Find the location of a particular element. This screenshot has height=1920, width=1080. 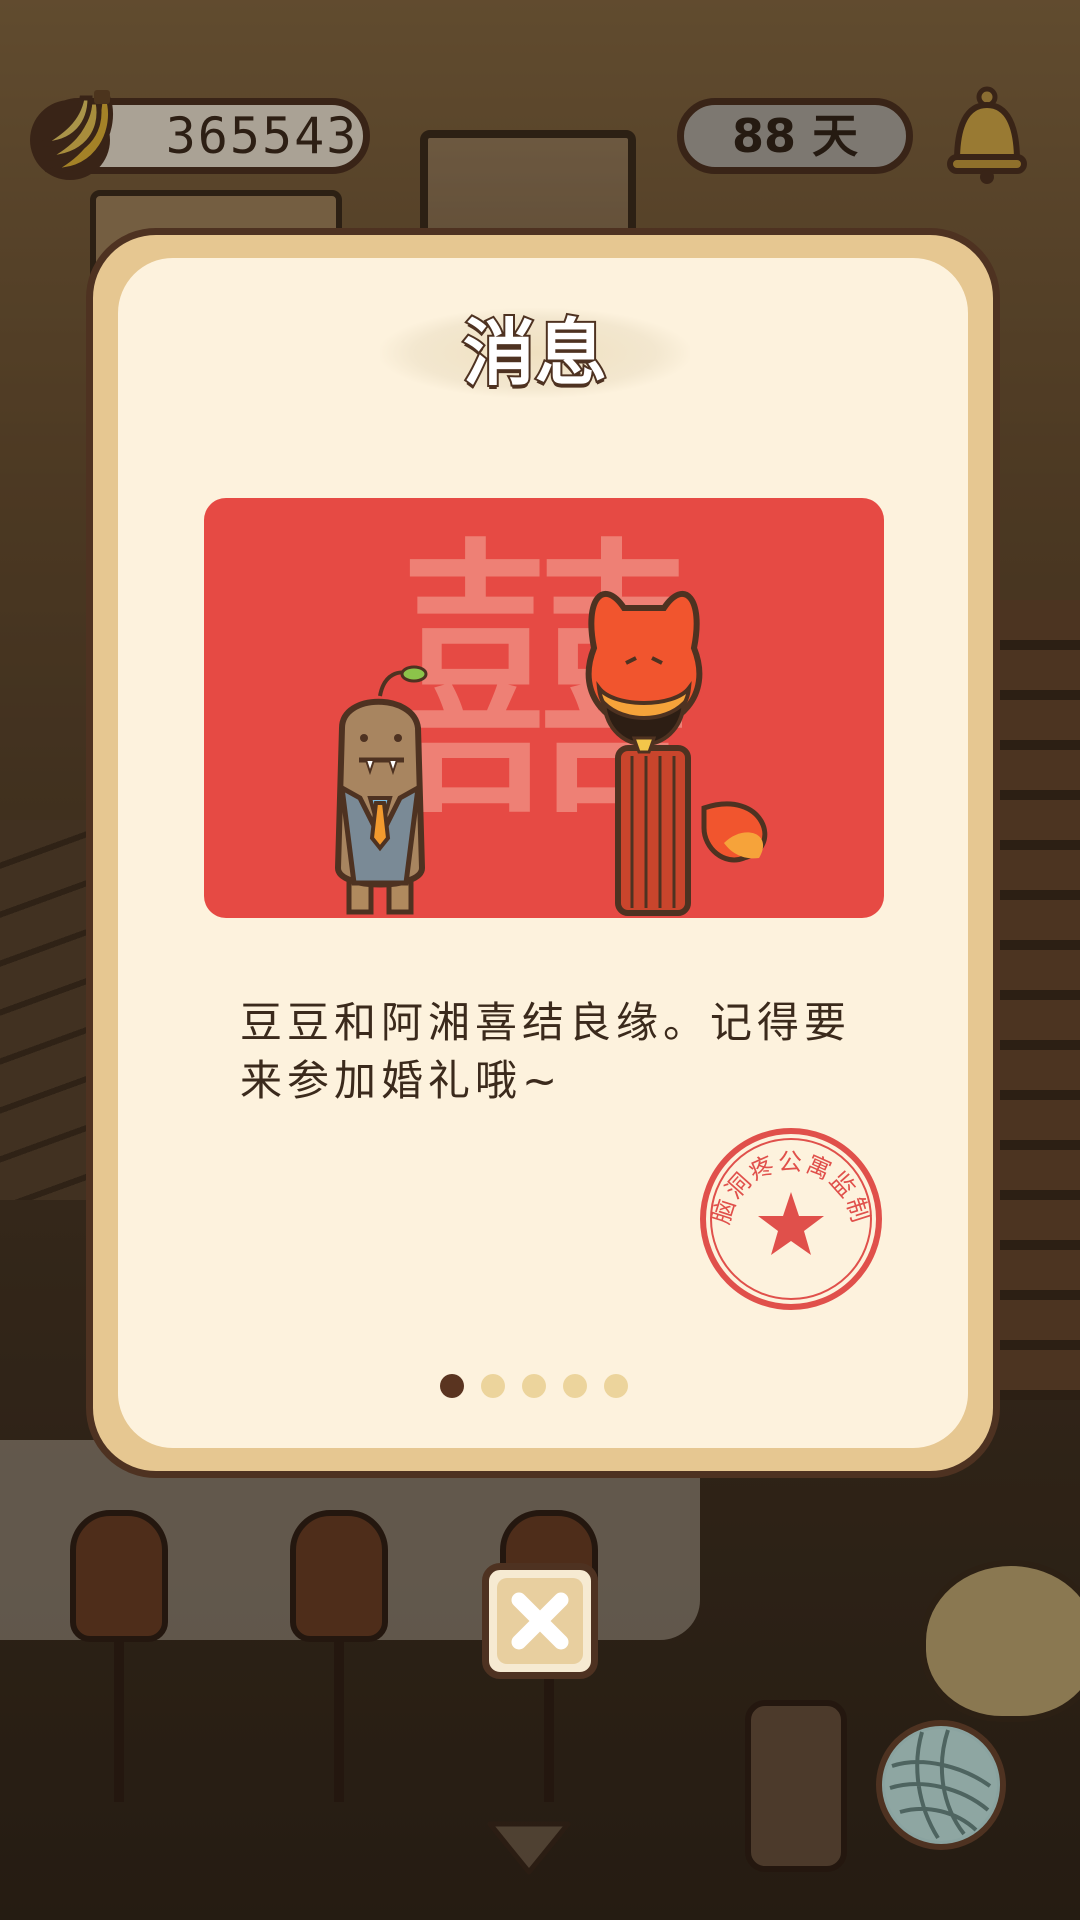

close-button-face is located at coordinates (540, 1621).